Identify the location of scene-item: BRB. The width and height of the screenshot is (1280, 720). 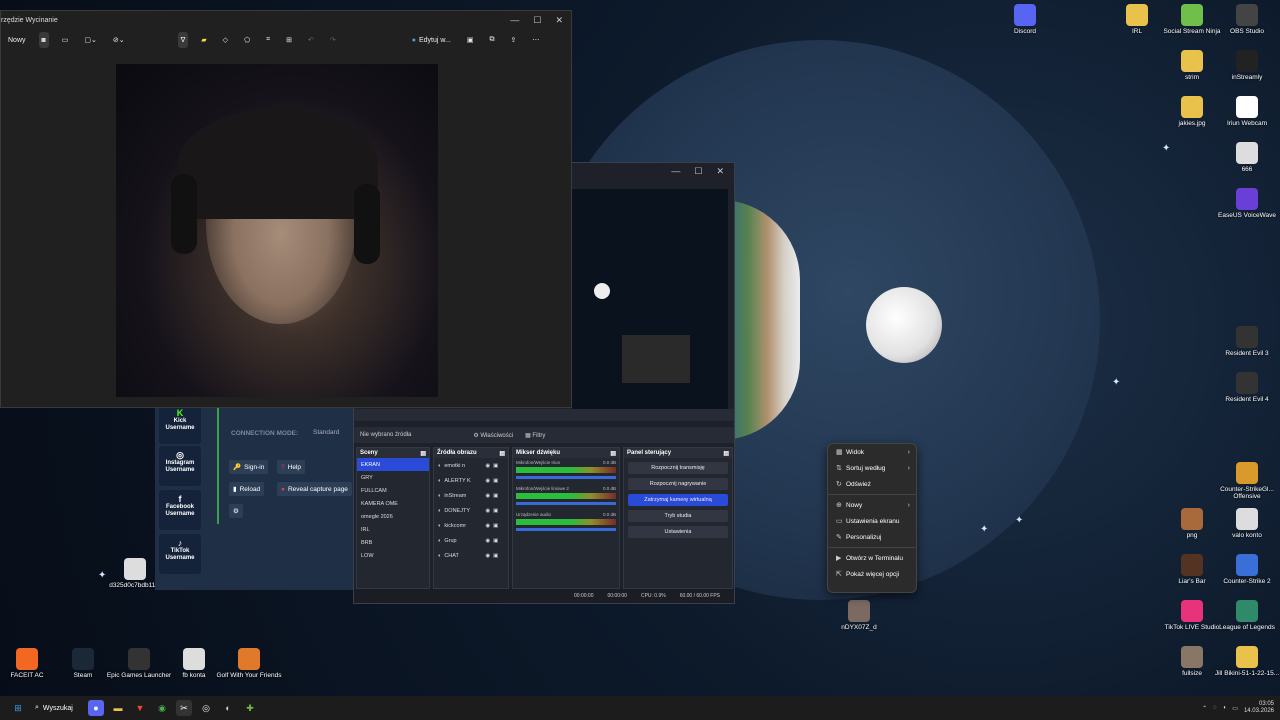
(393, 542).